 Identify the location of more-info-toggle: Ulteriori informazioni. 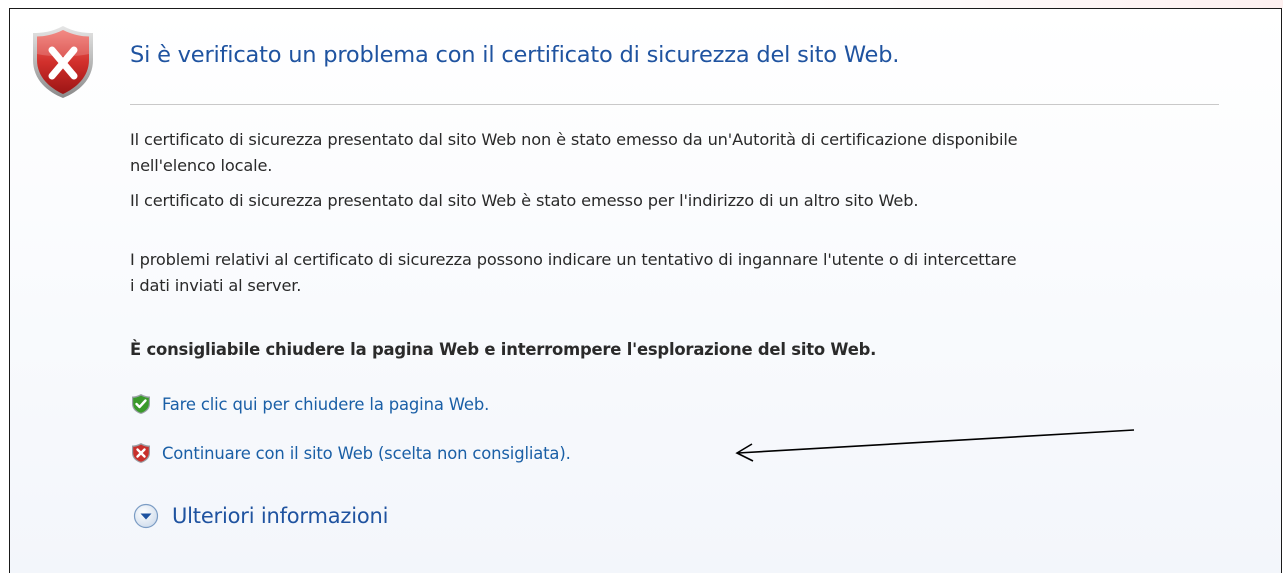
(260, 516).